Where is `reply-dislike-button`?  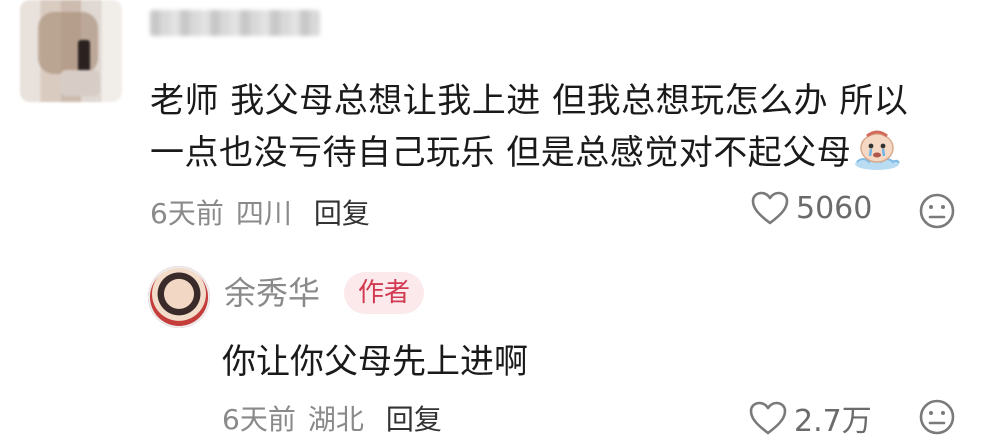
reply-dislike-button is located at coordinates (937, 417).